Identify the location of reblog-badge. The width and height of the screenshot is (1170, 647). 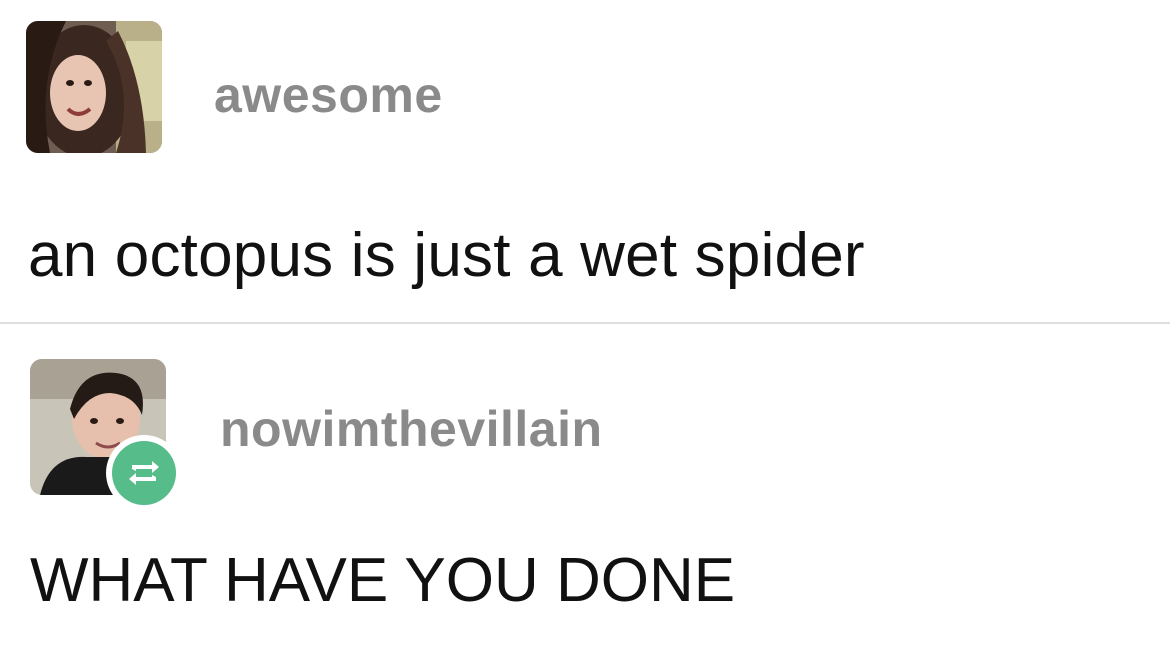
(144, 473).